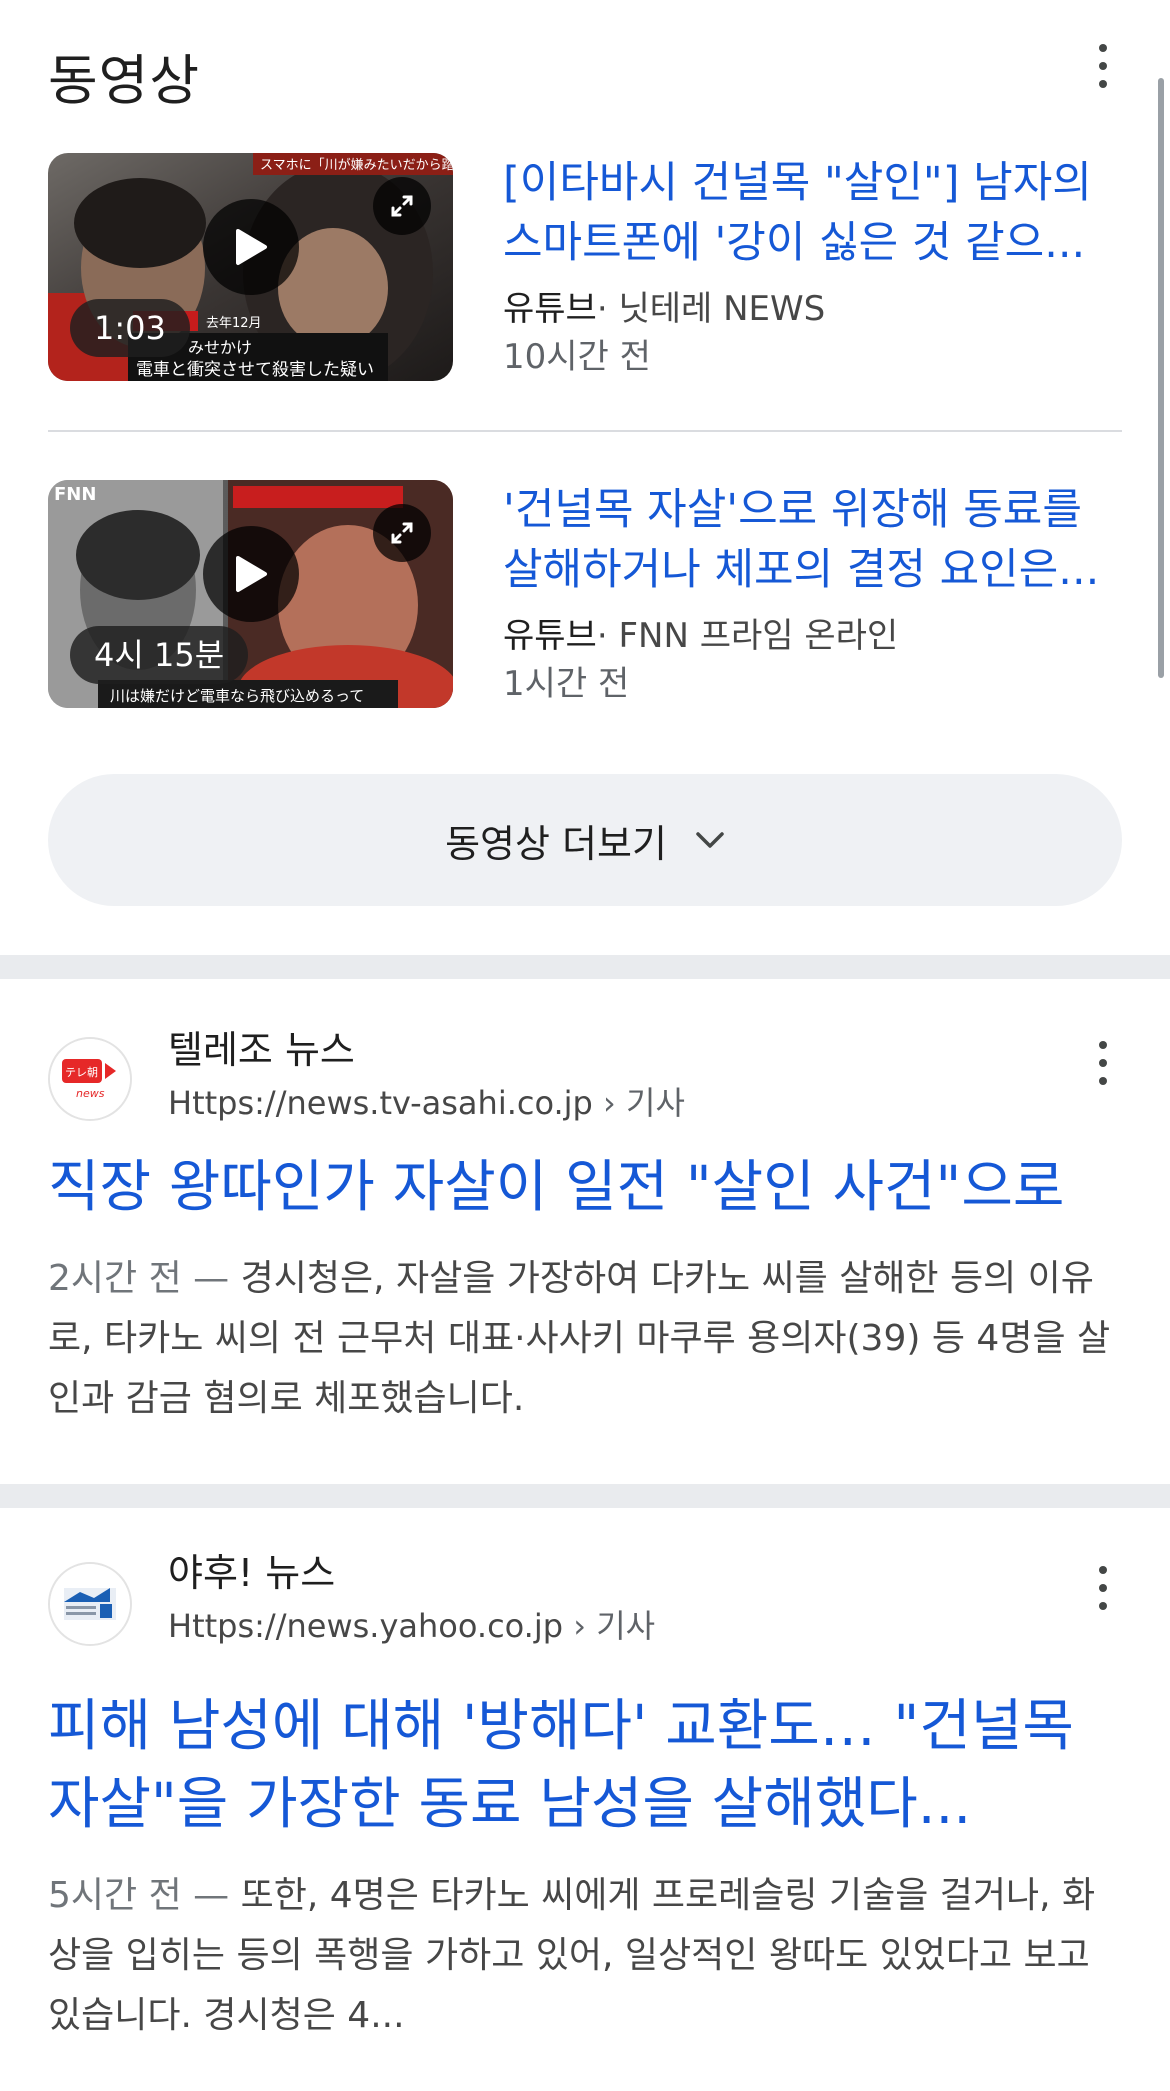 The width and height of the screenshot is (1170, 2091). I want to click on thumbnail-caption-bottom: 川は嫌だけど電車なら飛び込めるって, so click(237, 696).